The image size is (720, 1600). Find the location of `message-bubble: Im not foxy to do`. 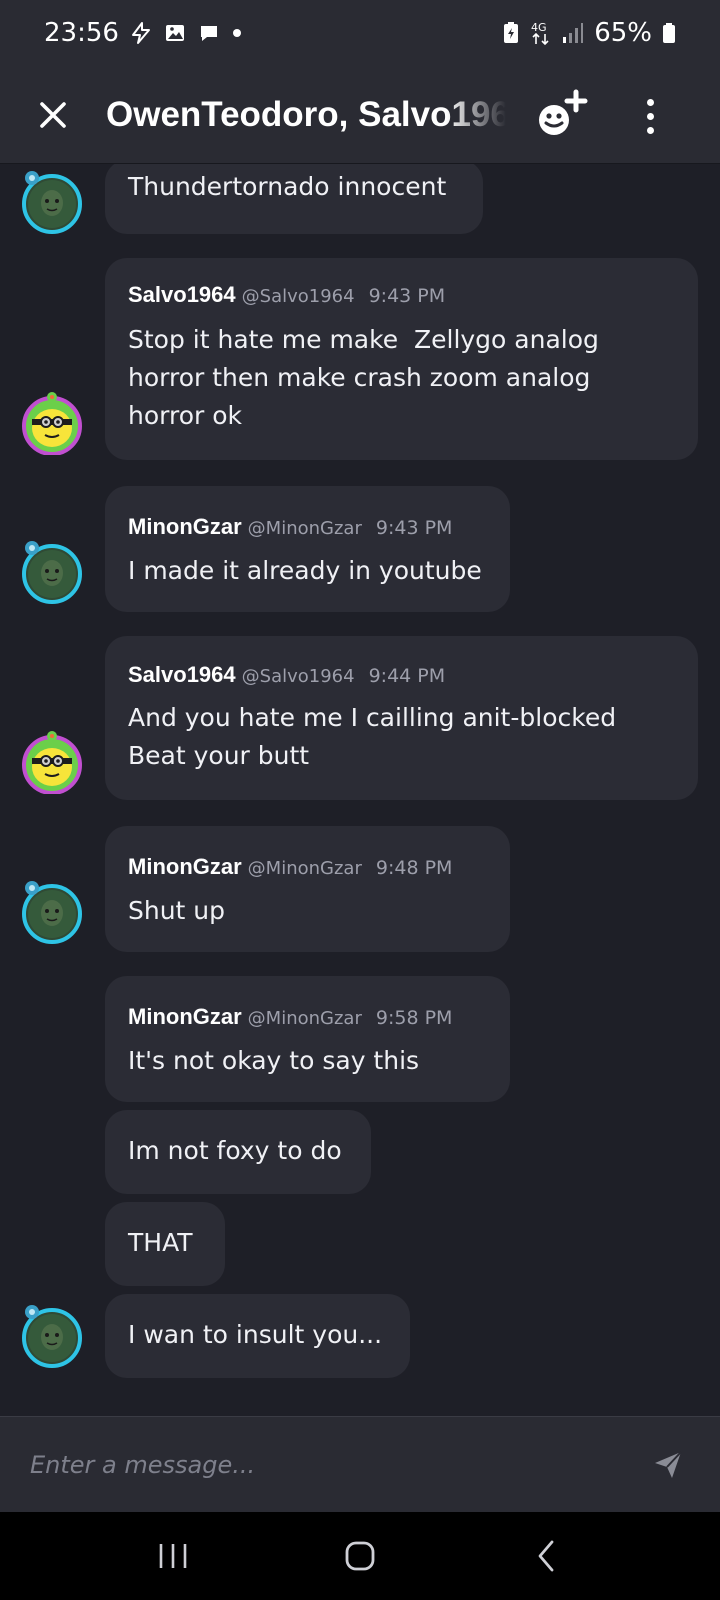

message-bubble: Im not foxy to do is located at coordinates (238, 1152).